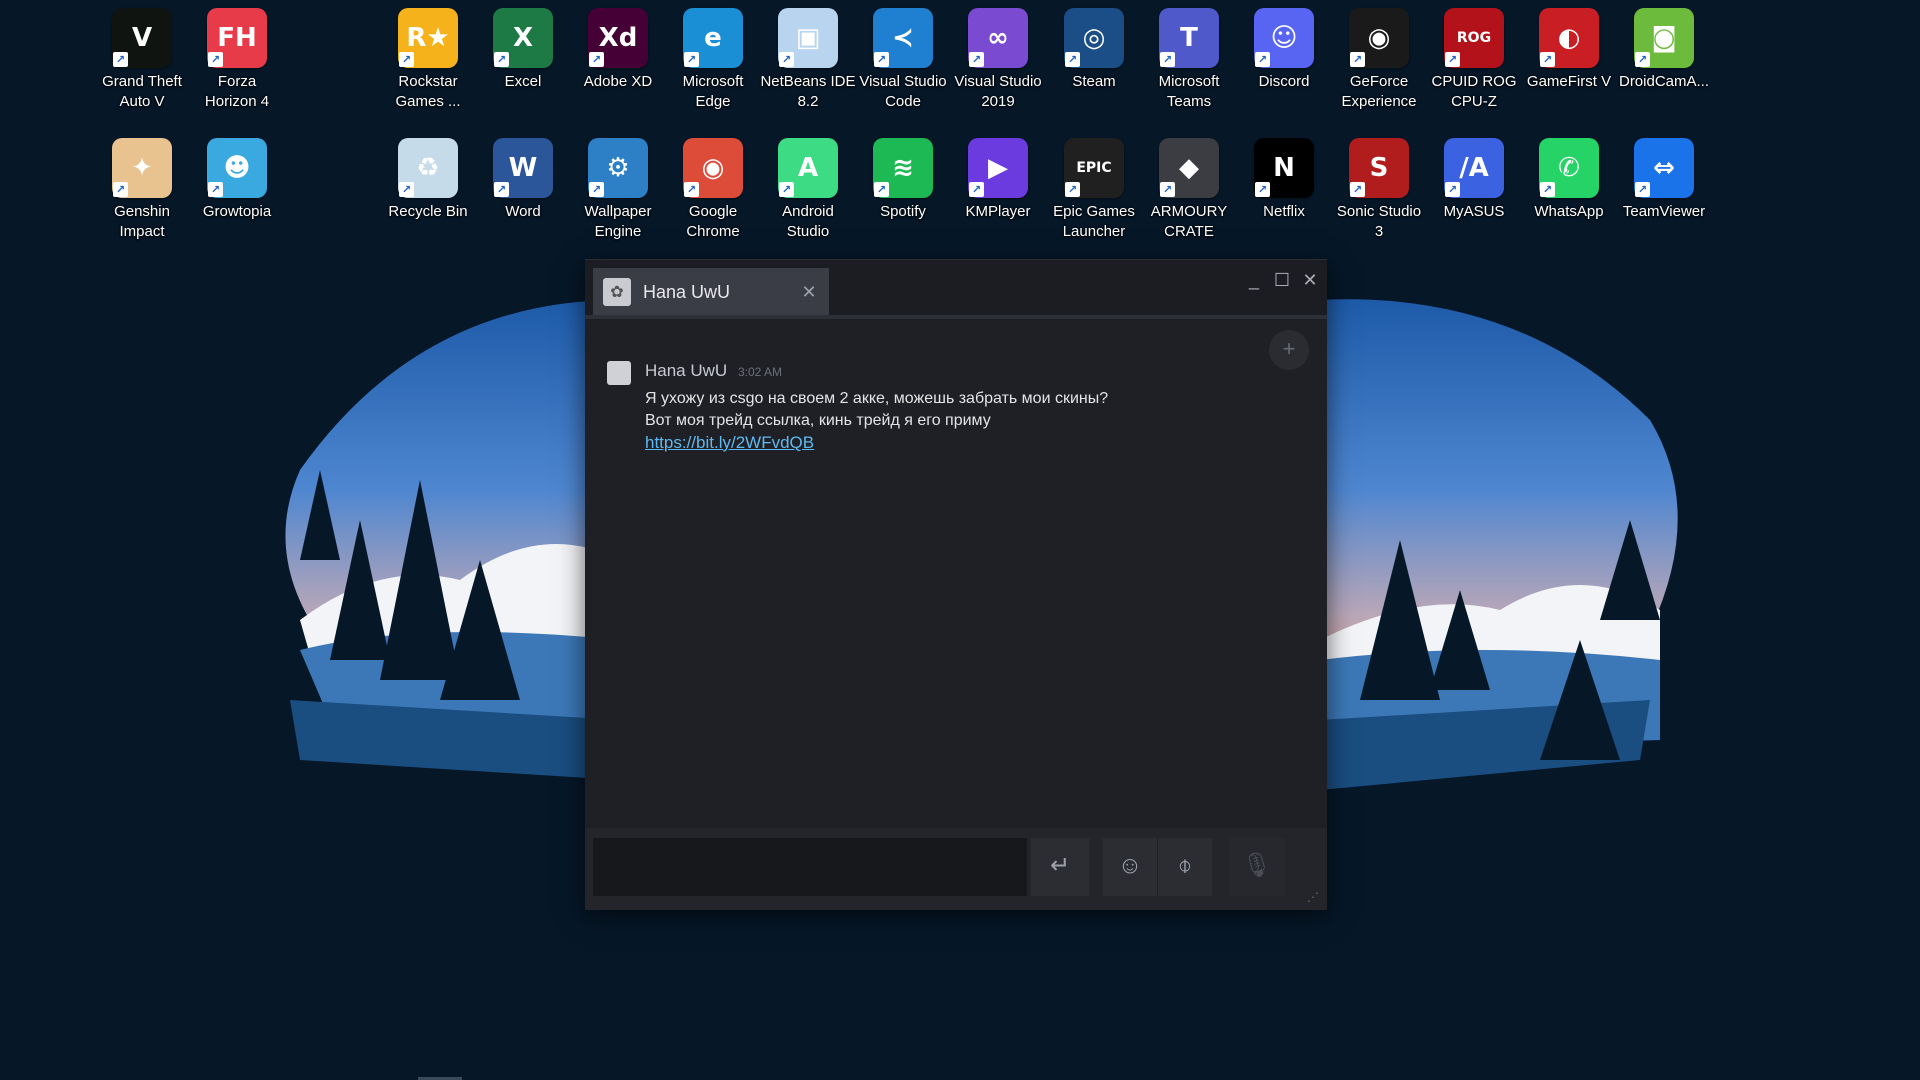  What do you see at coordinates (1379, 63) in the screenshot?
I see `desktop-shortcut: ◉ ↗ GeForce Experience` at bounding box center [1379, 63].